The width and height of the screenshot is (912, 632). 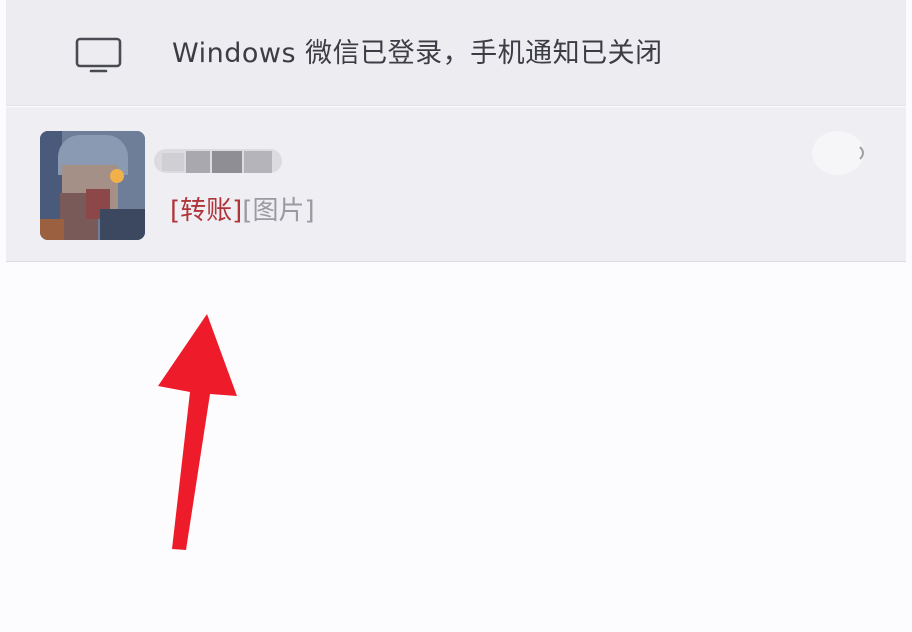 What do you see at coordinates (98, 55) in the screenshot?
I see `monitor-icon` at bounding box center [98, 55].